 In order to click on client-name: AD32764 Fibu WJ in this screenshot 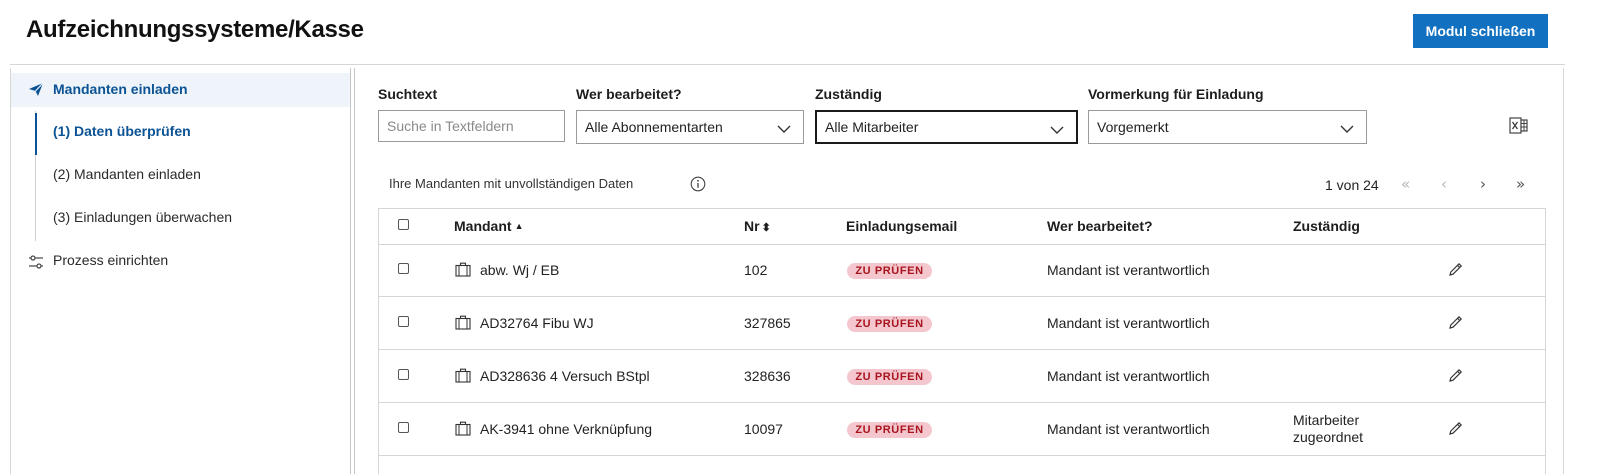, I will do `click(537, 323)`.